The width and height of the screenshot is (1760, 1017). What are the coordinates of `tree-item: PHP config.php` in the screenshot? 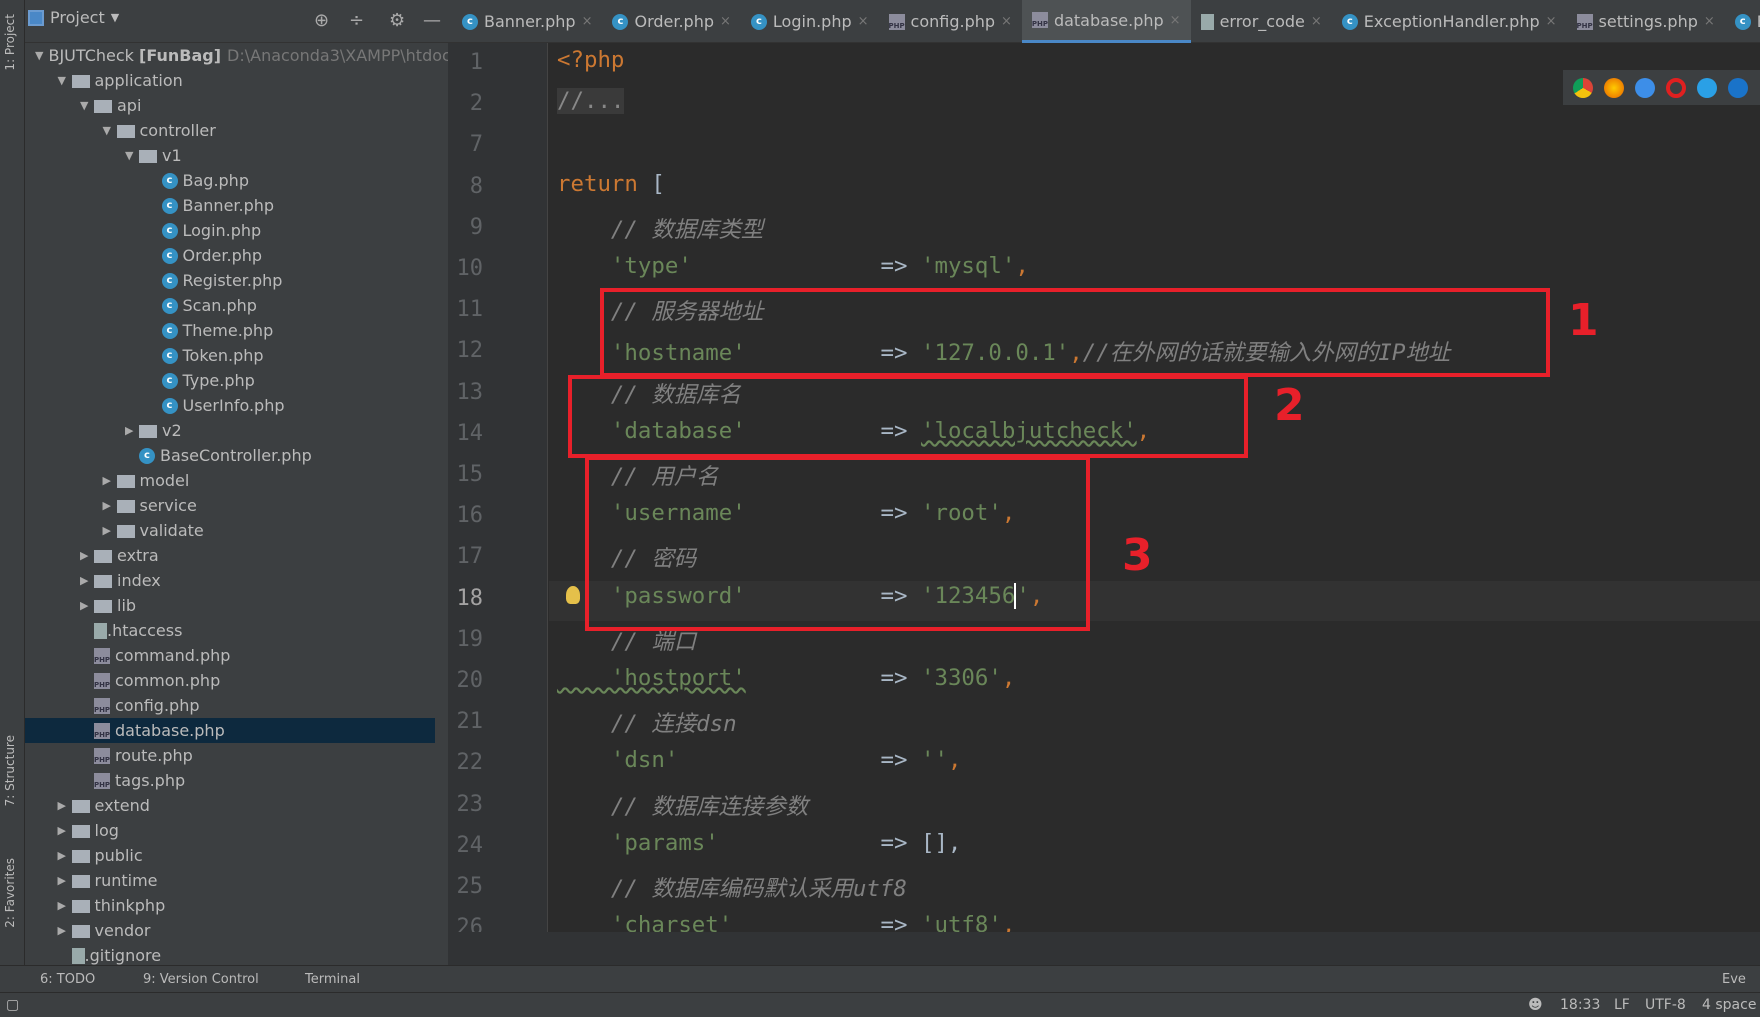 It's located at (230, 705).